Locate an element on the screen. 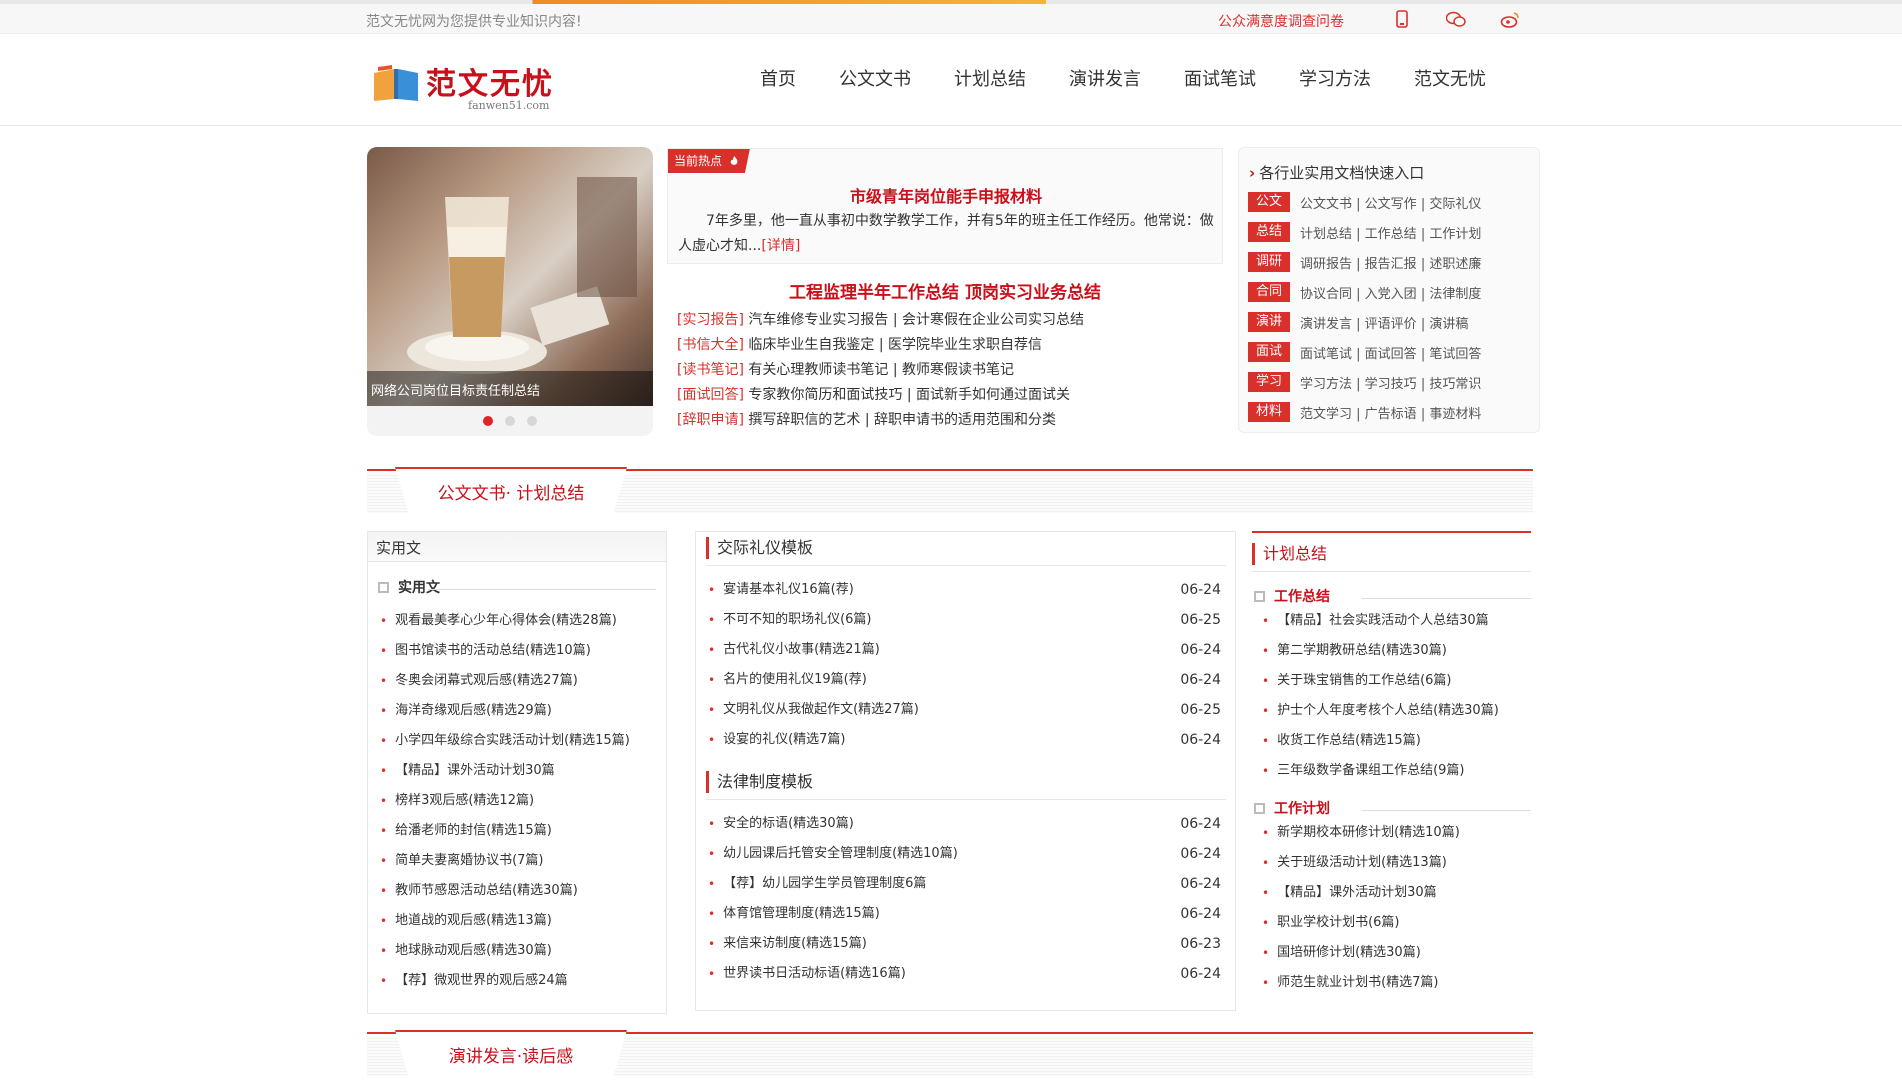 The height and width of the screenshot is (1080, 1902). nav-item-plan-summary: 计划总结 is located at coordinates (990, 78).